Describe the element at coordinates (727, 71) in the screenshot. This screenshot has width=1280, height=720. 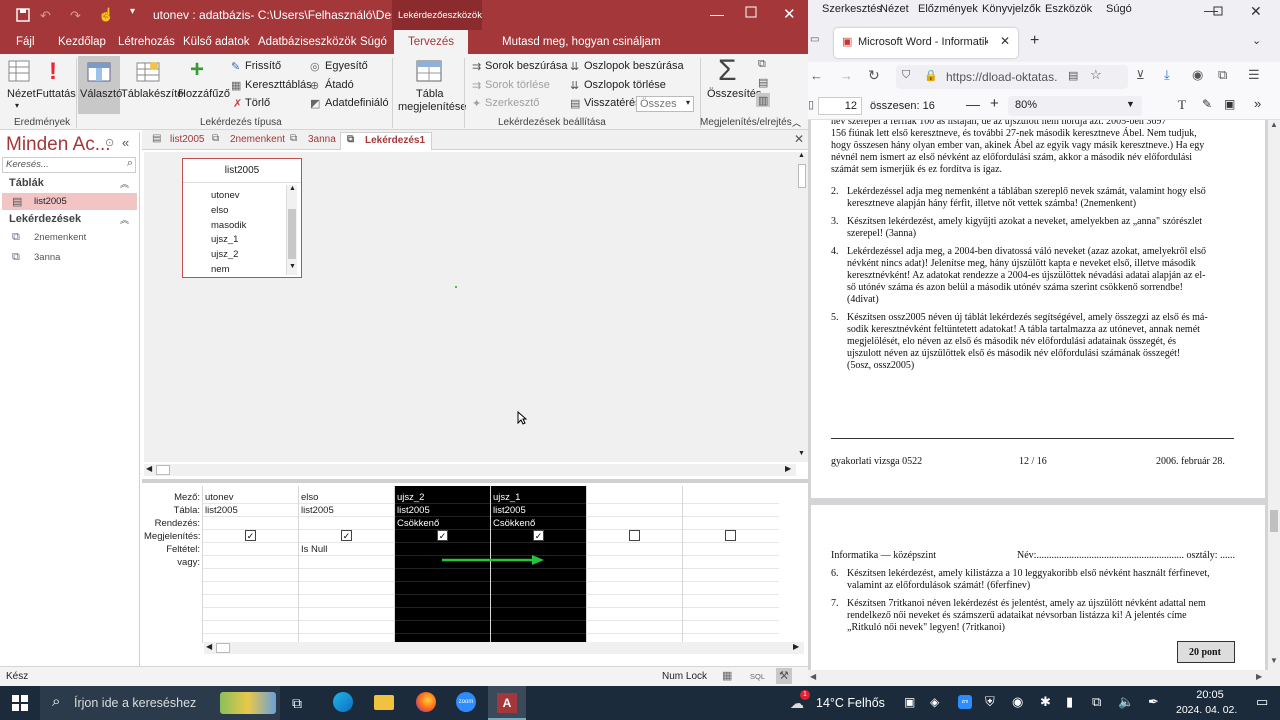
I see `sum-icon: Σ` at that location.